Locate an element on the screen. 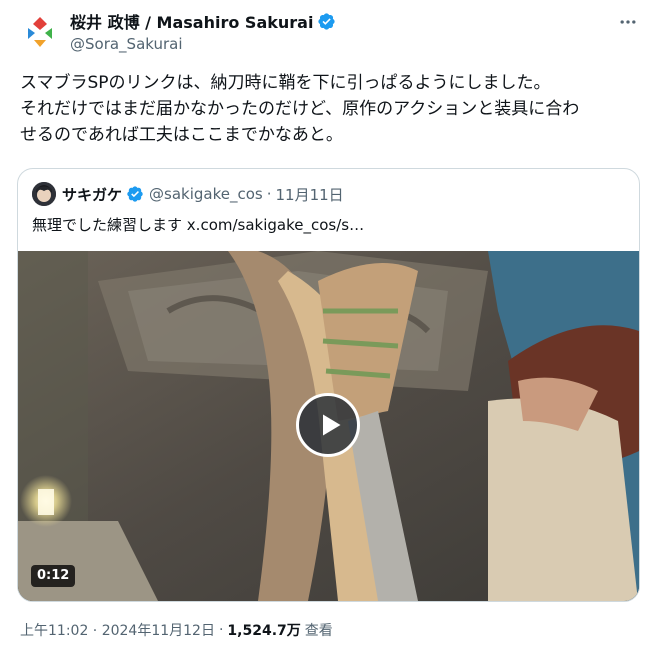 The height and width of the screenshot is (648, 653). tweet-text-line: せるのであれば工夫はここまでかなあと。 is located at coordinates (181, 135).